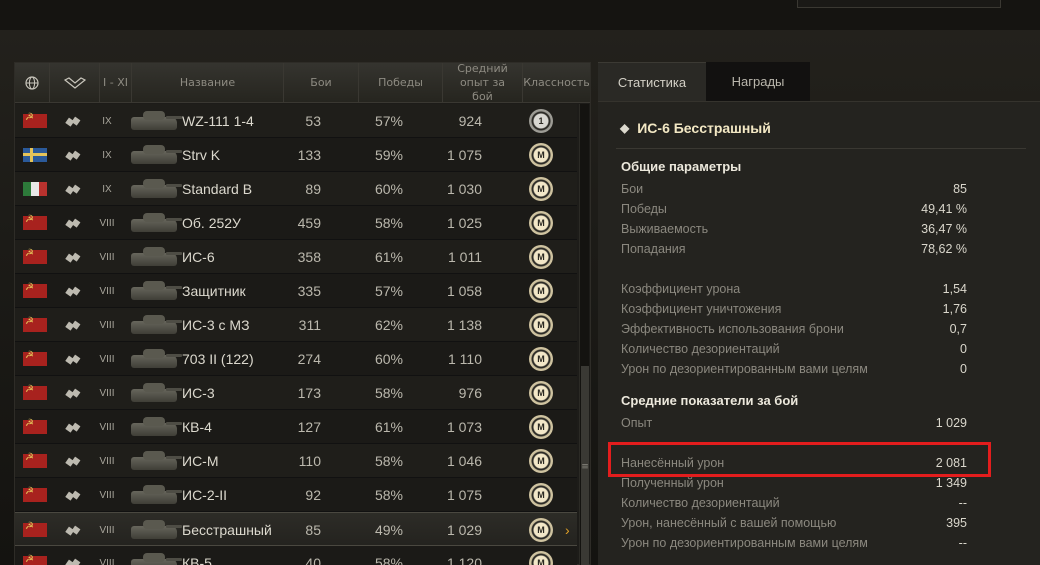  What do you see at coordinates (520, 15) in the screenshot?
I see `top-bar` at bounding box center [520, 15].